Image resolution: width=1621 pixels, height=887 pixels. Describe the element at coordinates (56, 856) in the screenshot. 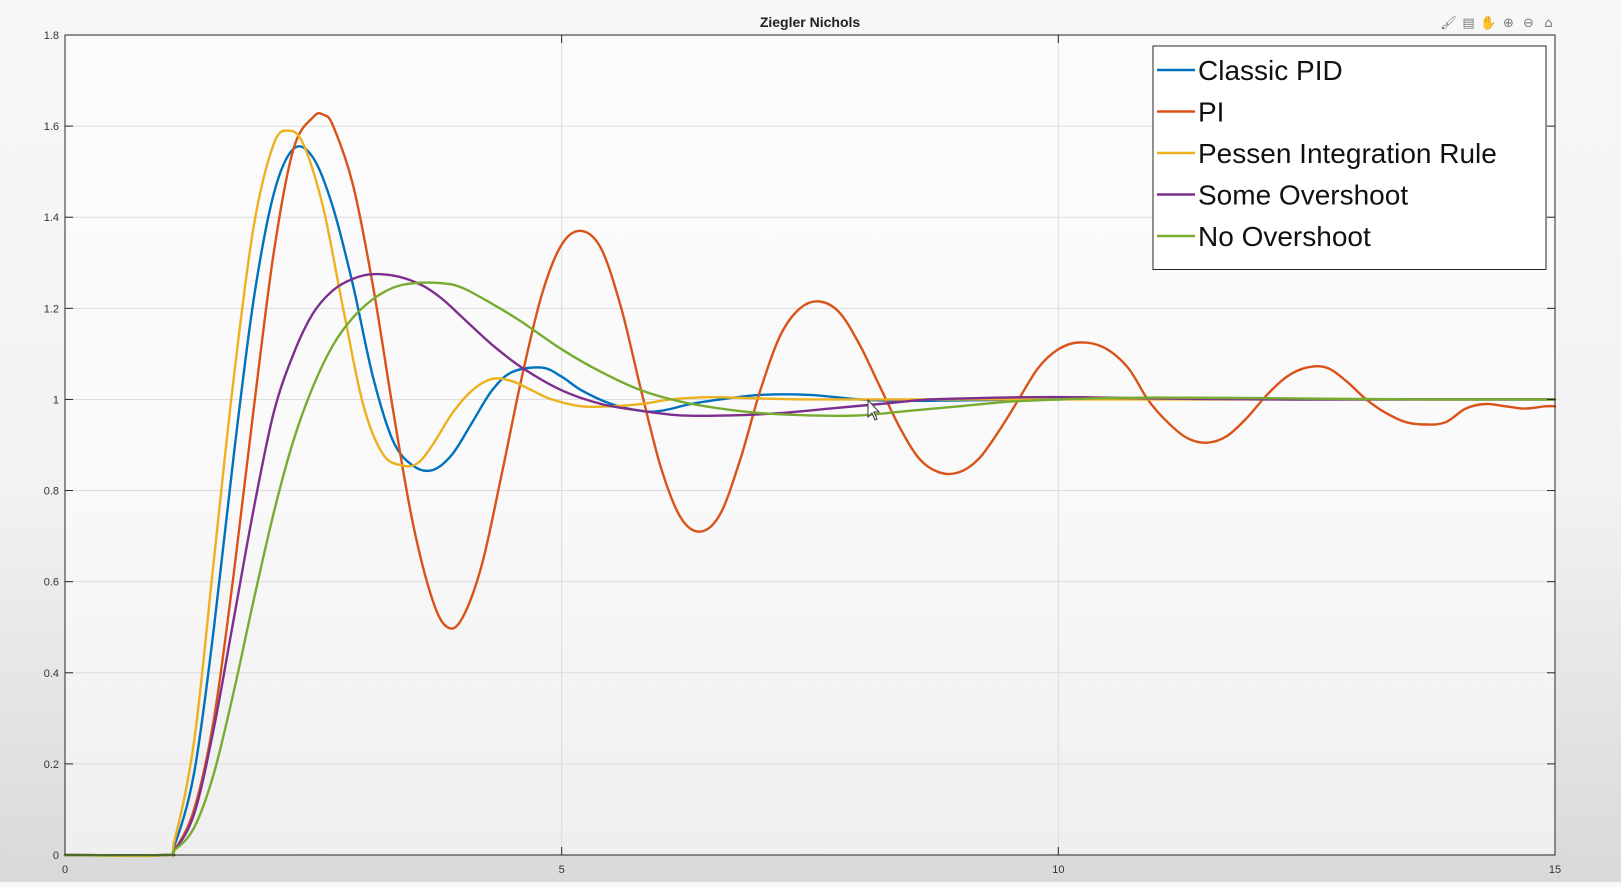

I see `y-tick-label: 0` at that location.